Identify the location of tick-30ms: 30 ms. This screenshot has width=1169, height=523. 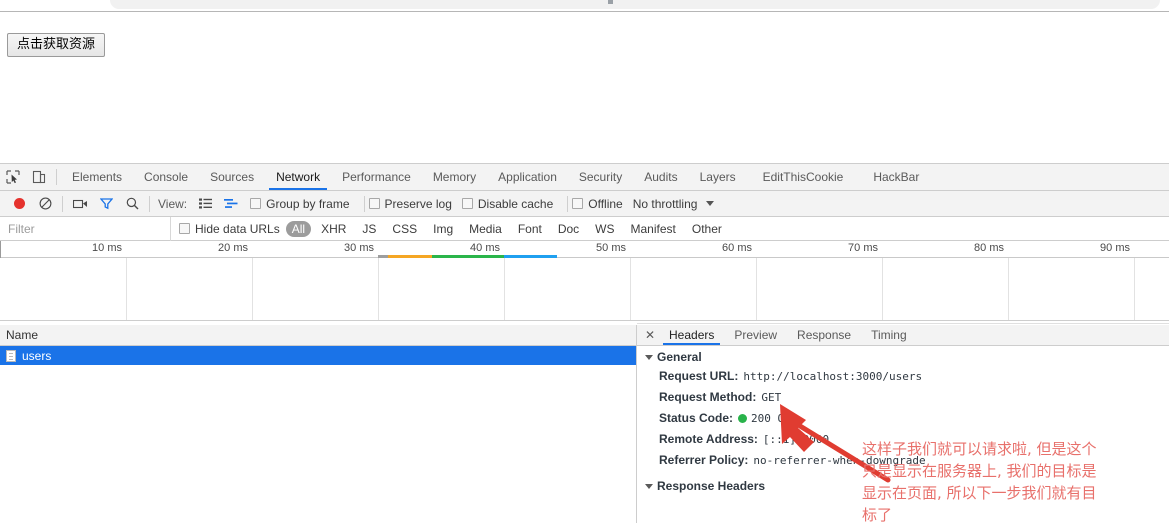
(359, 248).